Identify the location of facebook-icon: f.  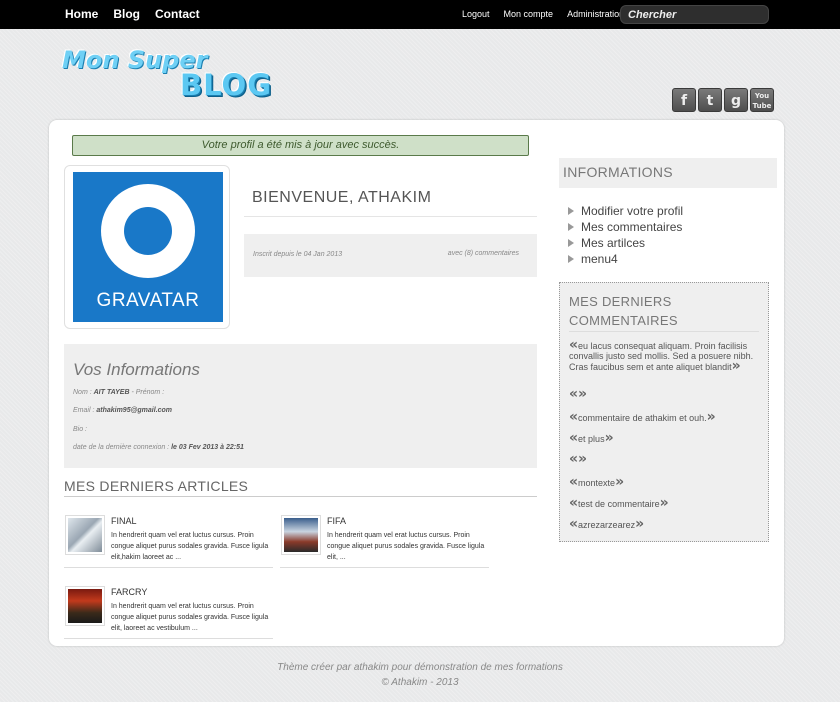
(684, 100).